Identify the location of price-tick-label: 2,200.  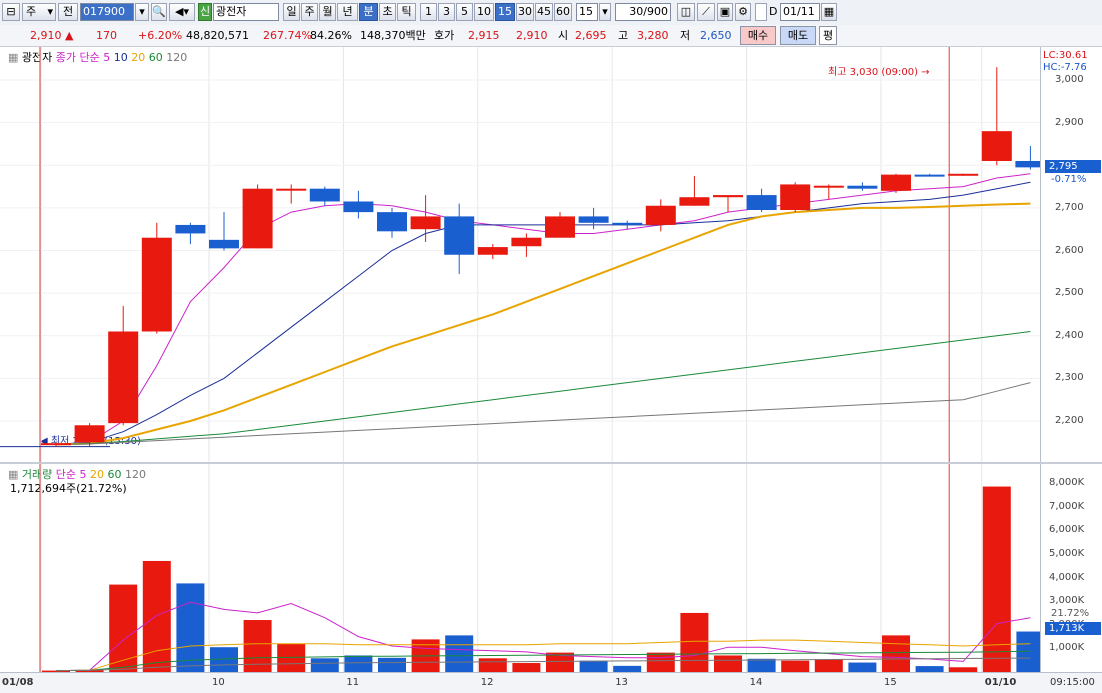
(1069, 420).